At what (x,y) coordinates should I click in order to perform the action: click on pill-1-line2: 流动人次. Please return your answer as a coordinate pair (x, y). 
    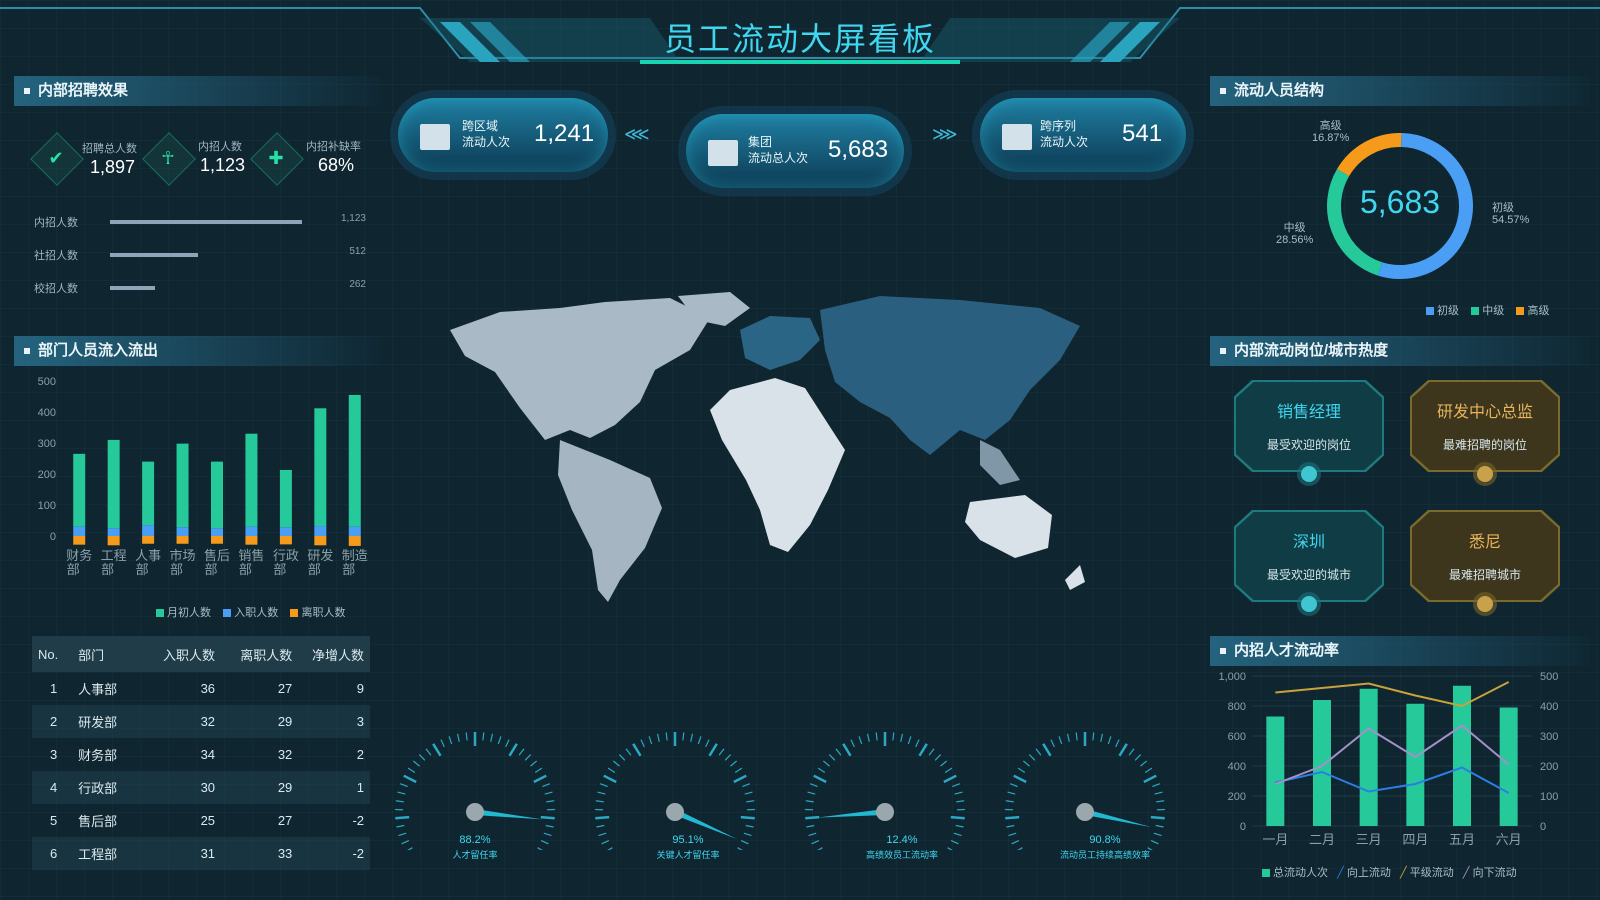
    Looking at the image, I should click on (486, 142).